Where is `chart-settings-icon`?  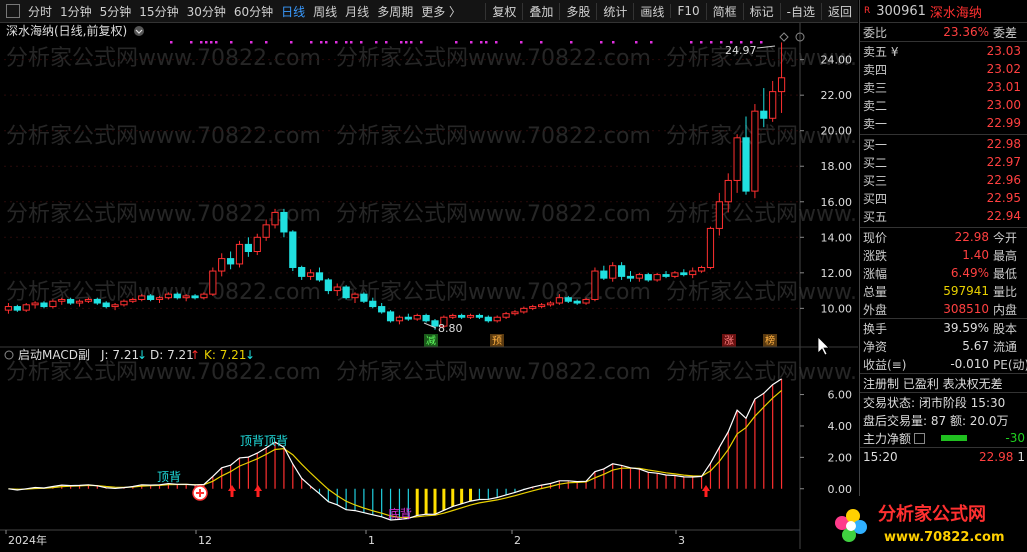
chart-settings-icon is located at coordinates (139, 31).